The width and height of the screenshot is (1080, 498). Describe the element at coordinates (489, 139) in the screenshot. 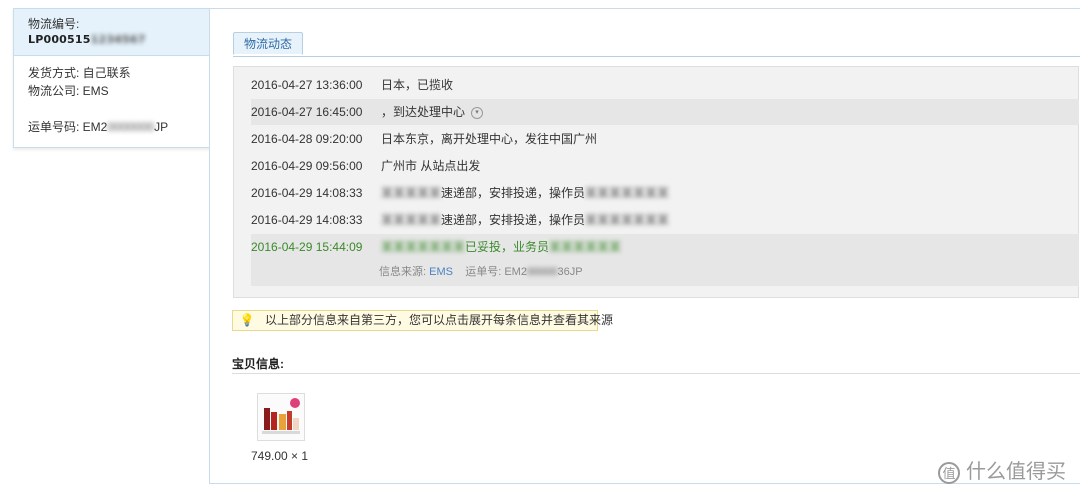

I see `tracking-event: 日本东京，离开处理中心，发往中国广州` at that location.